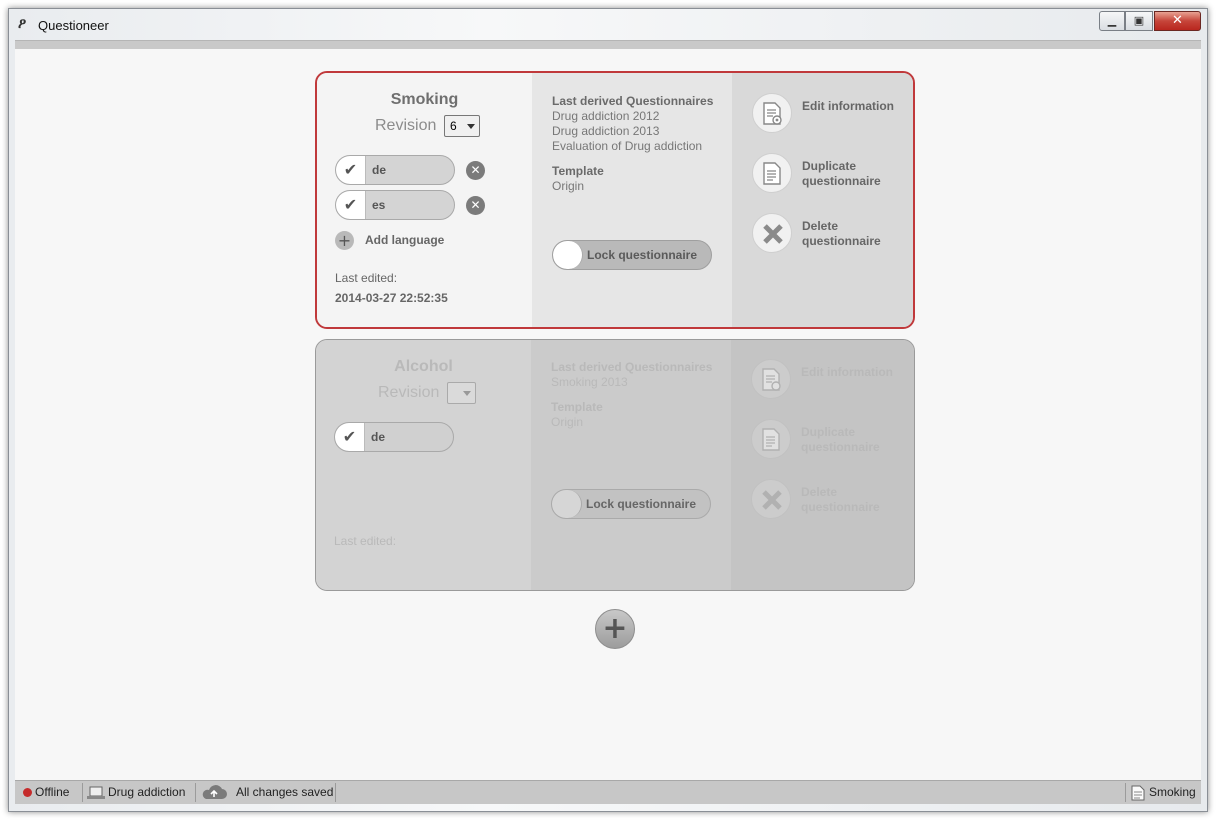  Describe the element at coordinates (379, 205) in the screenshot. I see `language-label: es` at that location.